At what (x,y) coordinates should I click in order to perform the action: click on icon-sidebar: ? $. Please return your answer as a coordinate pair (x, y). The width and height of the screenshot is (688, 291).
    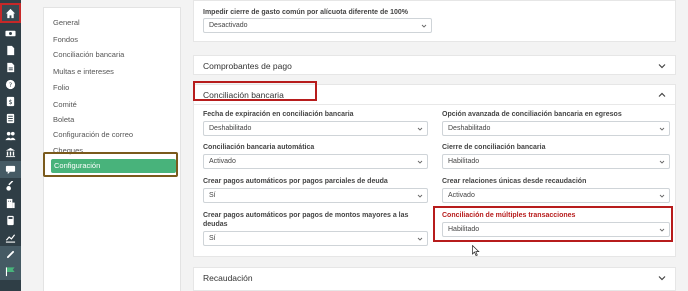
    Looking at the image, I should click on (10, 145).